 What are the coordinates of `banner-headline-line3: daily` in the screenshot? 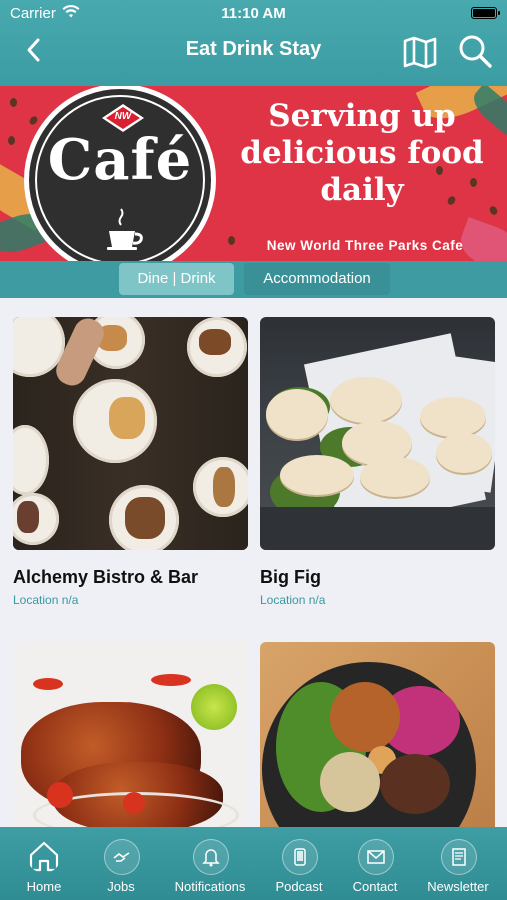 It's located at (362, 190).